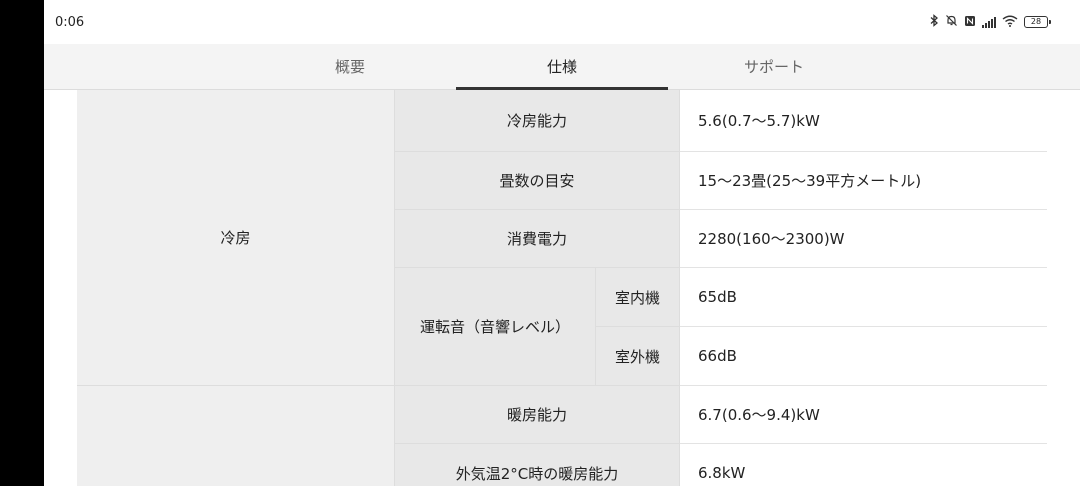 This screenshot has height=486, width=1080. I want to click on tab-overview: 概要, so click(350, 66).